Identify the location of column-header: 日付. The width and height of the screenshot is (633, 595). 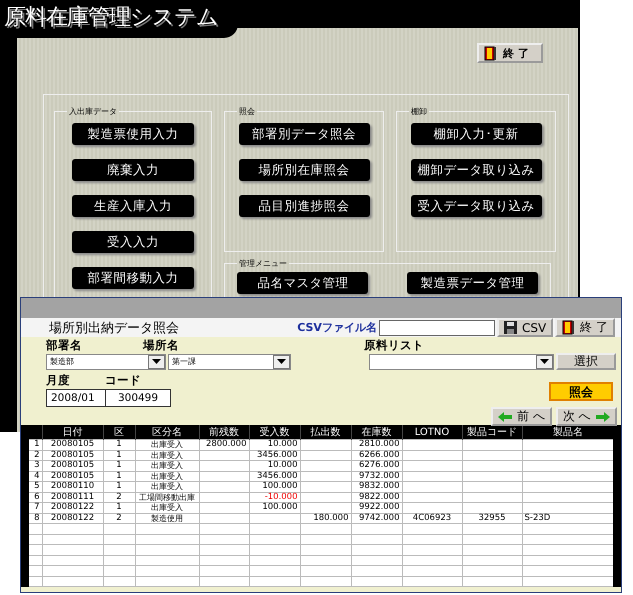
(72, 432).